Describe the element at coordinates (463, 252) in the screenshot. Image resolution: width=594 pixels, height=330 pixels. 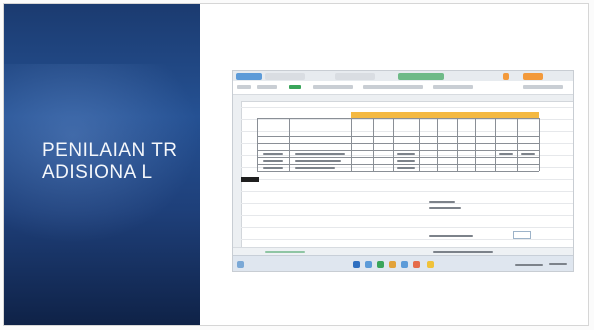
I see `status-text` at that location.